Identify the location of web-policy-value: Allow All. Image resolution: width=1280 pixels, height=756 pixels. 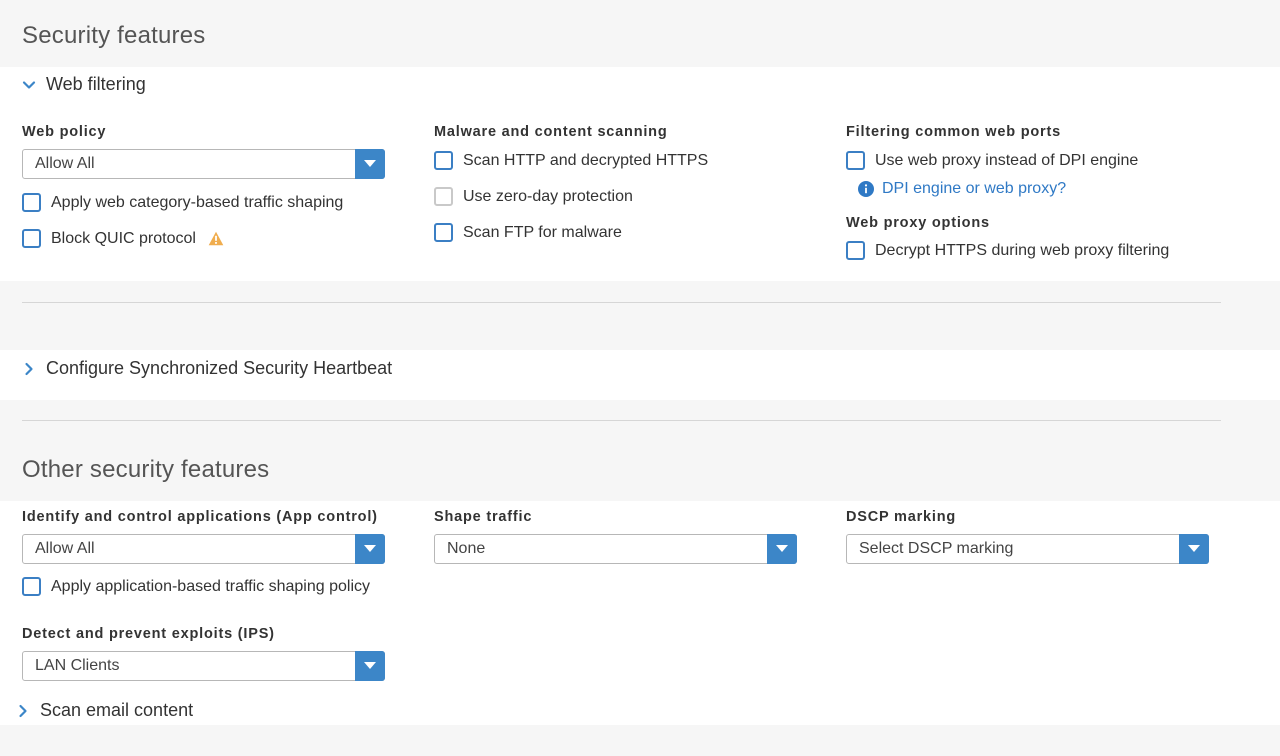
(65, 163).